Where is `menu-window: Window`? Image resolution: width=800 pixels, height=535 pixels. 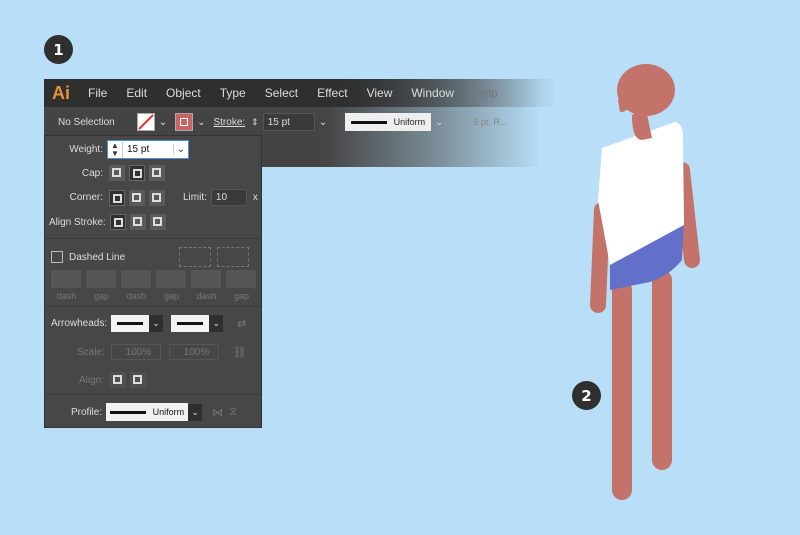 menu-window: Window is located at coordinates (432, 93).